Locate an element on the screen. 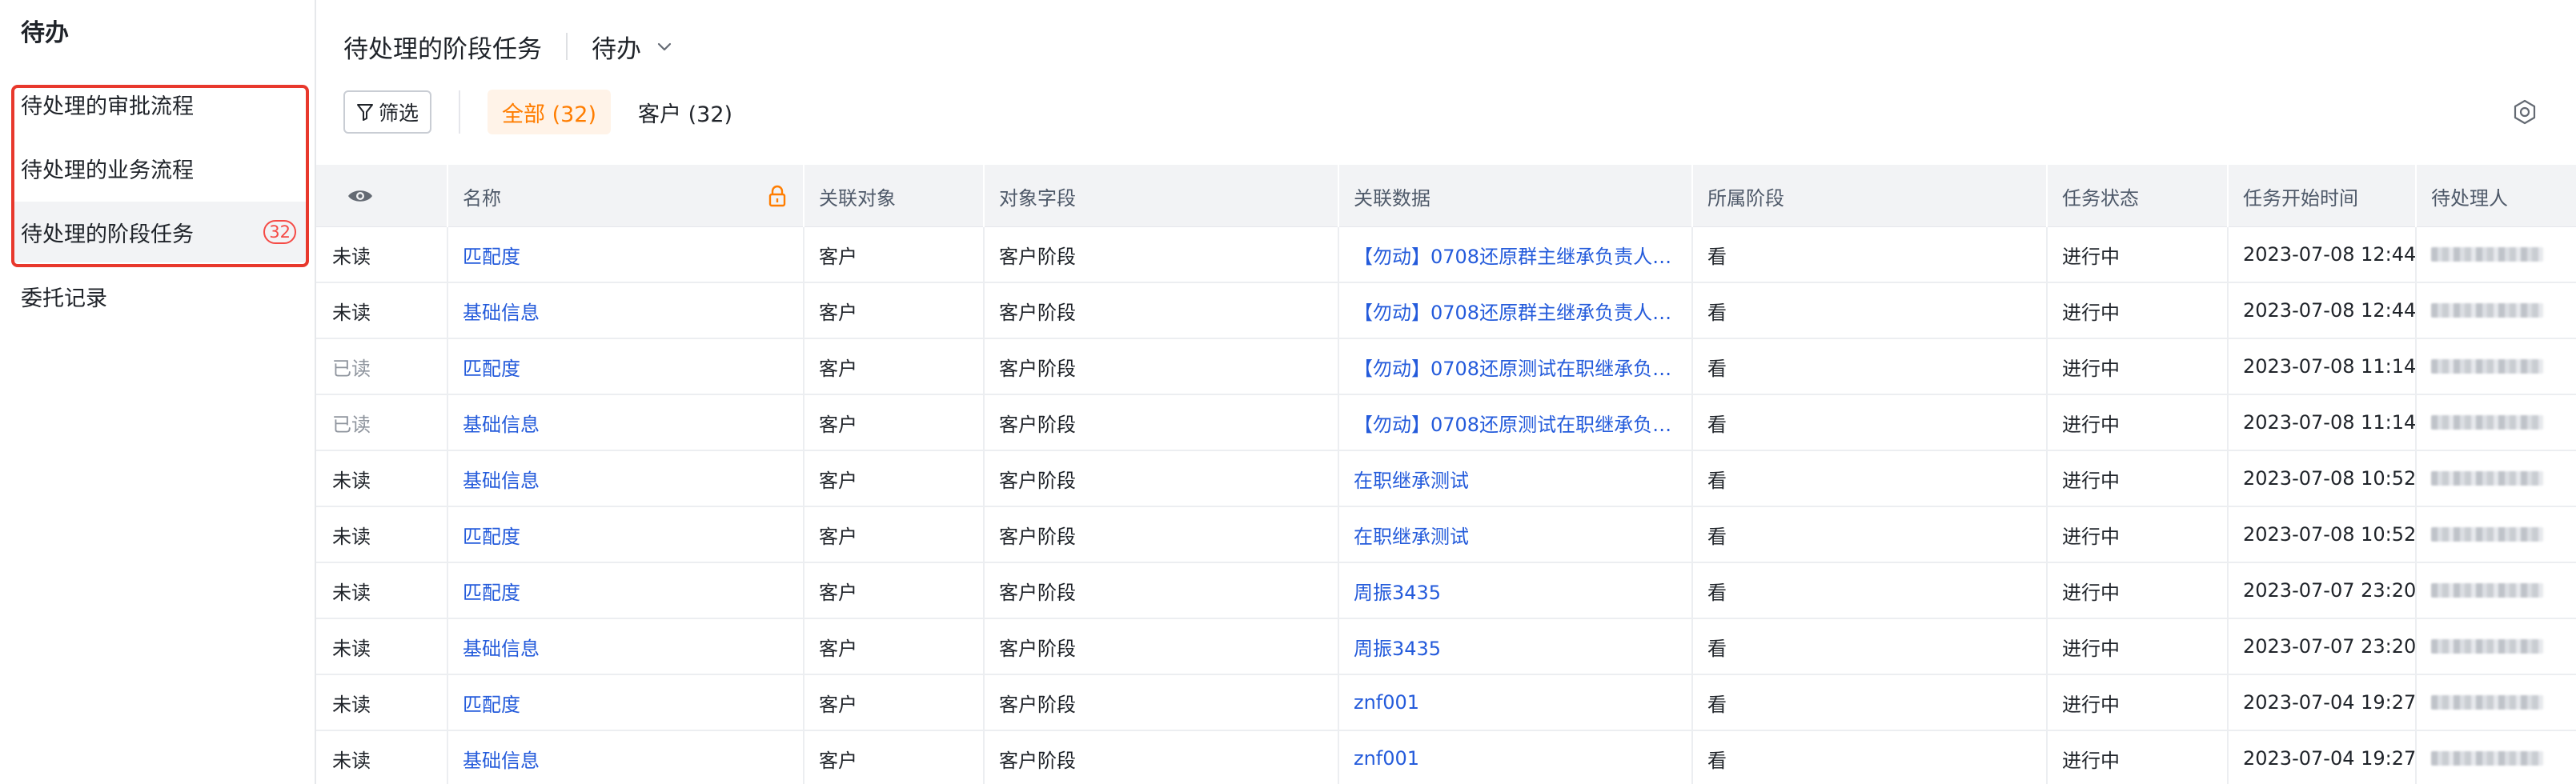  related-data: znf001 is located at coordinates (1387, 702).